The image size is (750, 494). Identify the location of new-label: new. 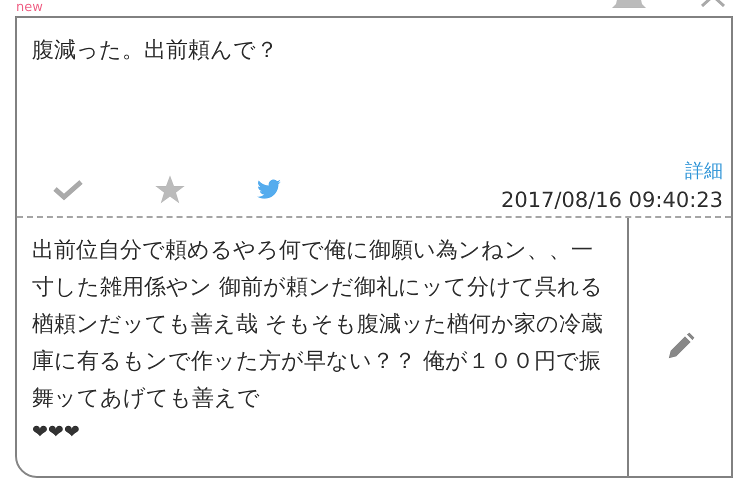
(29, 8).